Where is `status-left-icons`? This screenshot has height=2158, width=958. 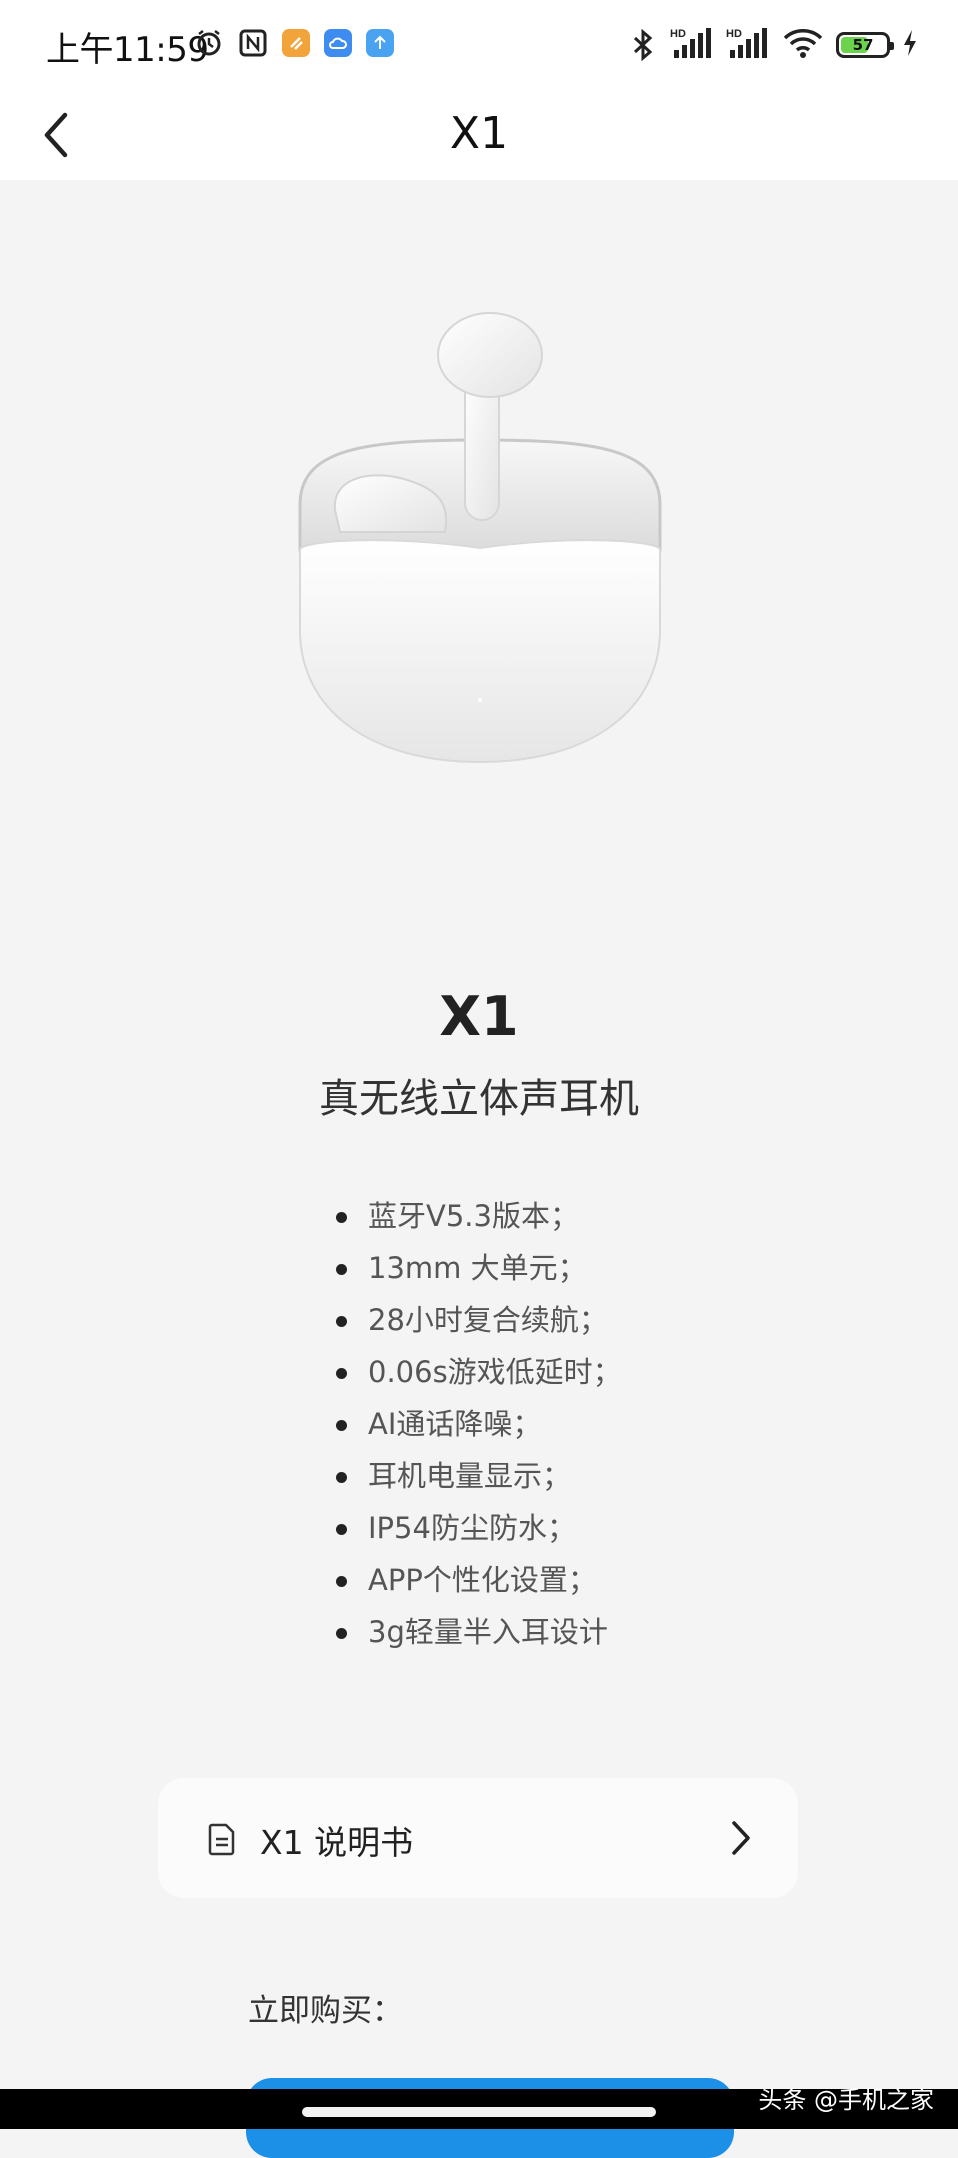 status-left-icons is located at coordinates (294, 43).